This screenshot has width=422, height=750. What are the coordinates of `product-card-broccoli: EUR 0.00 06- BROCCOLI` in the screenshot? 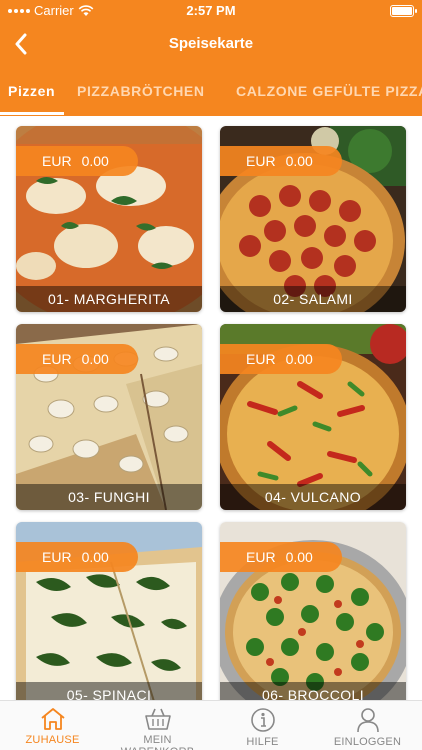 It's located at (313, 611).